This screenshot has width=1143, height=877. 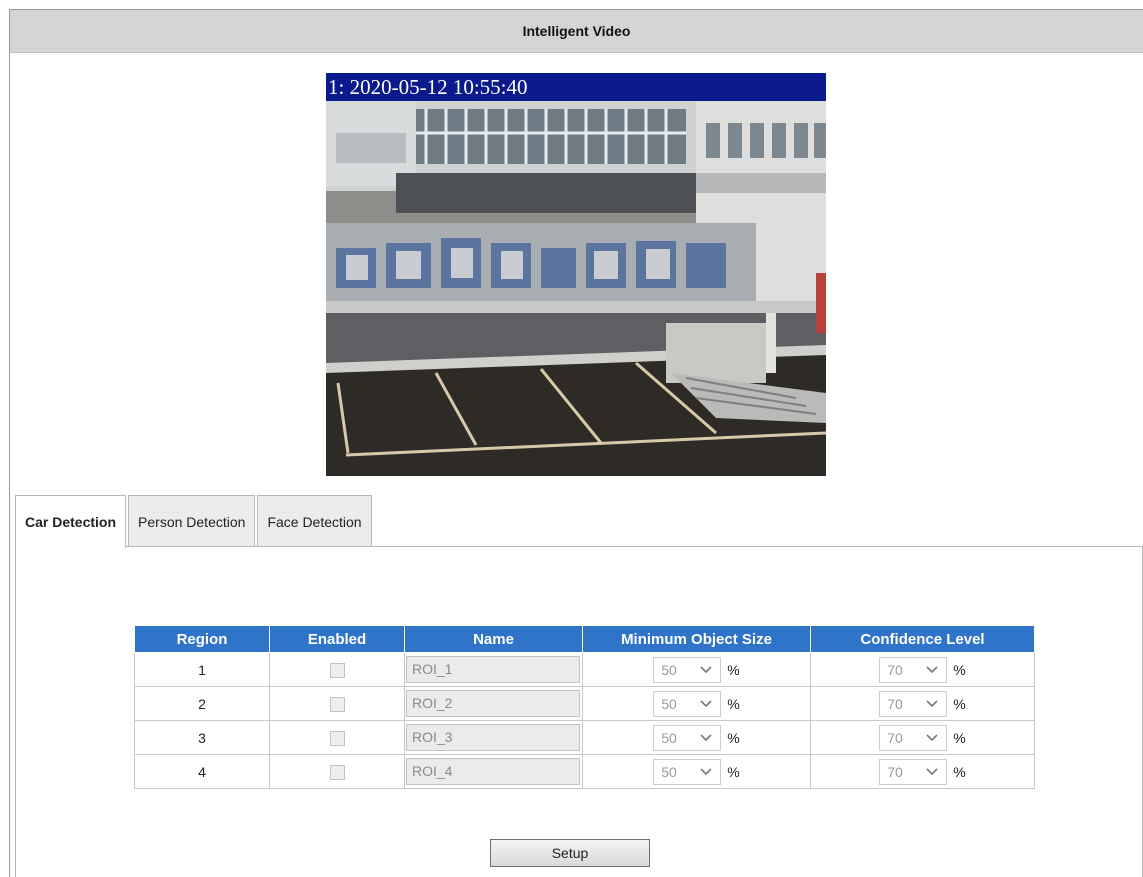 I want to click on region-number: 3, so click(x=202, y=737).